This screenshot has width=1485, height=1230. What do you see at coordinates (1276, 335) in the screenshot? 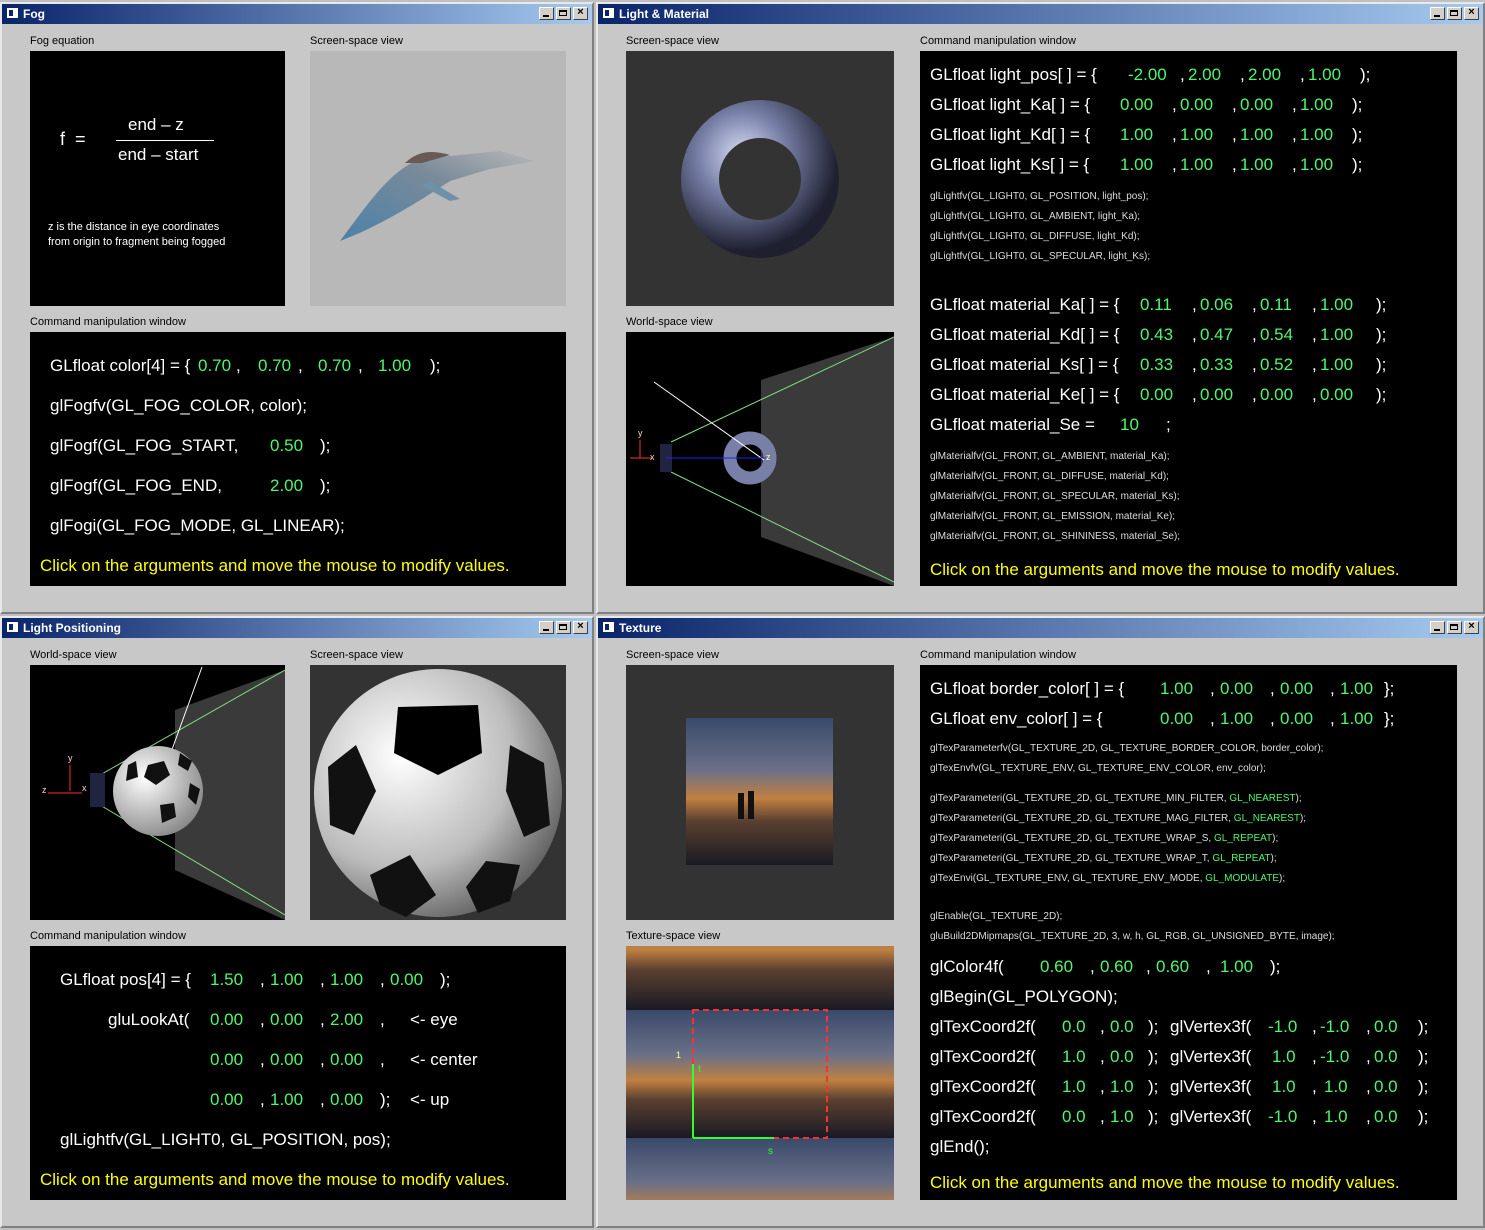
I see `value-field: 0.54` at bounding box center [1276, 335].